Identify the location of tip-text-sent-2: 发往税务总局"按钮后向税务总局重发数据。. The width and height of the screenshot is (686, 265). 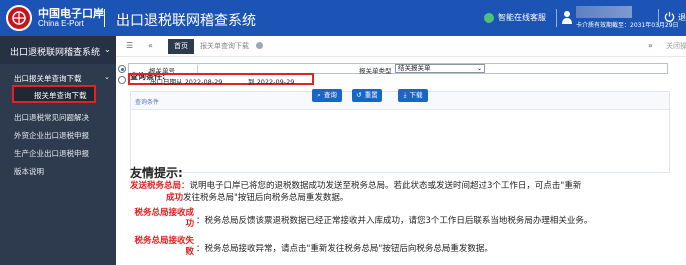
(266, 198).